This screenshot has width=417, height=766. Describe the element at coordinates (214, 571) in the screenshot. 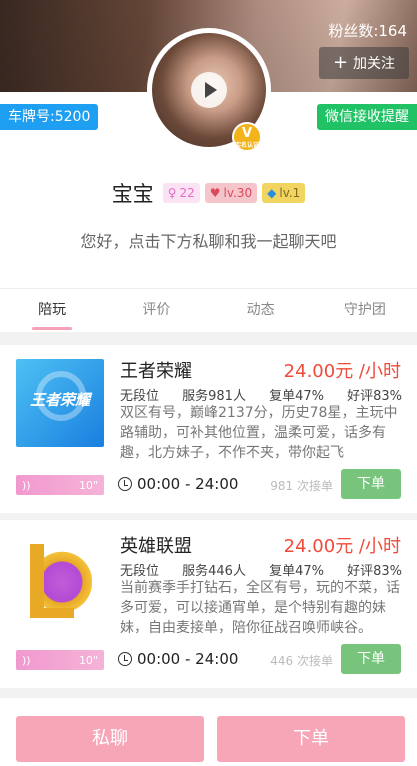

I see `served-text: 服务446人` at that location.